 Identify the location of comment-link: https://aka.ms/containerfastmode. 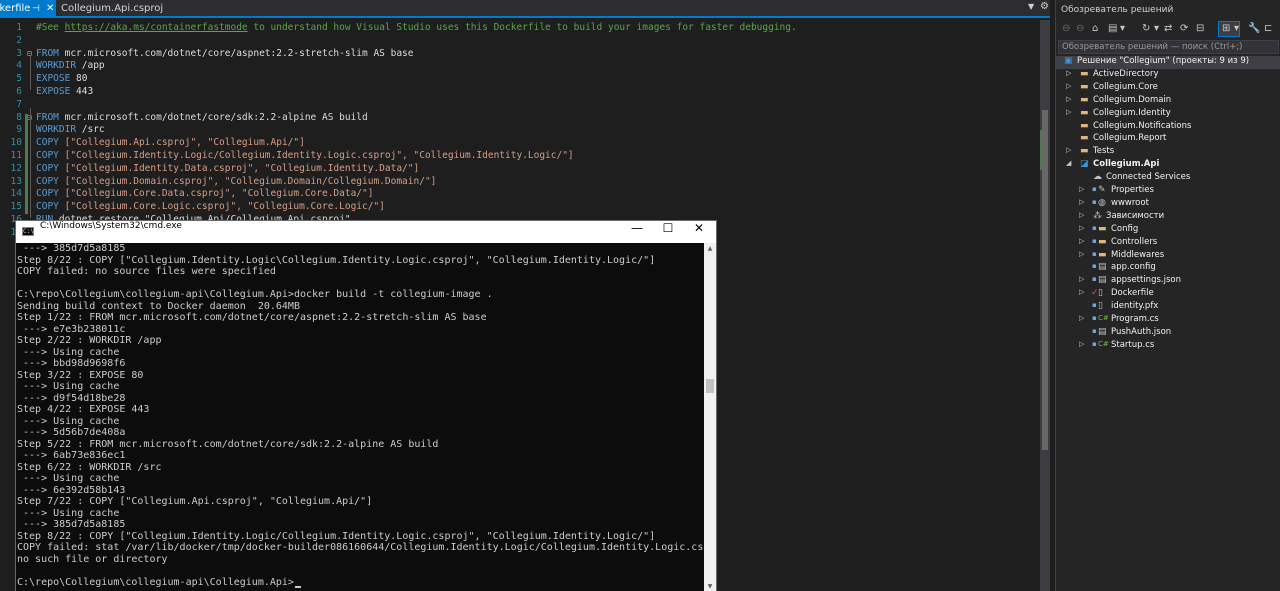
(156, 27).